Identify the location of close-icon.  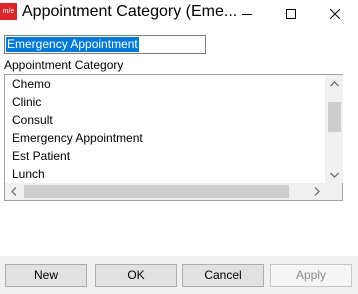
(335, 13).